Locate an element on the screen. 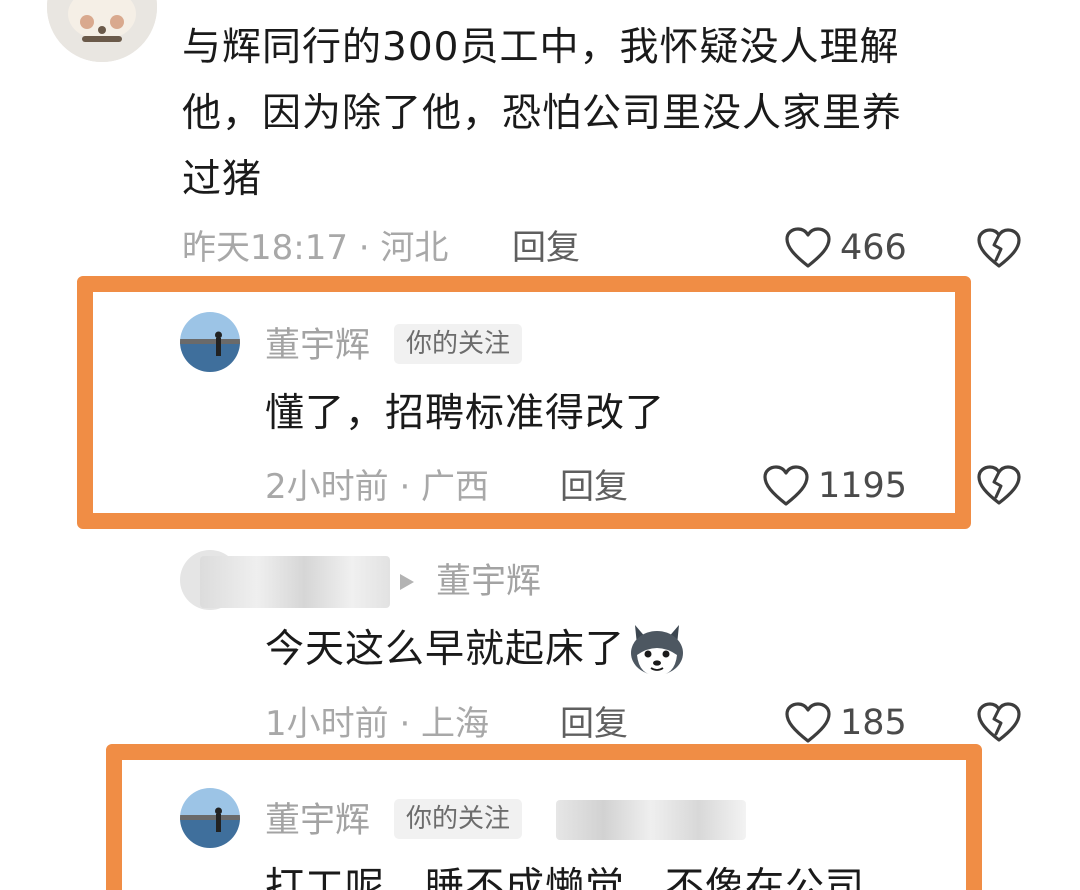 This screenshot has width=1080, height=890. like-button: 466 is located at coordinates (845, 248).